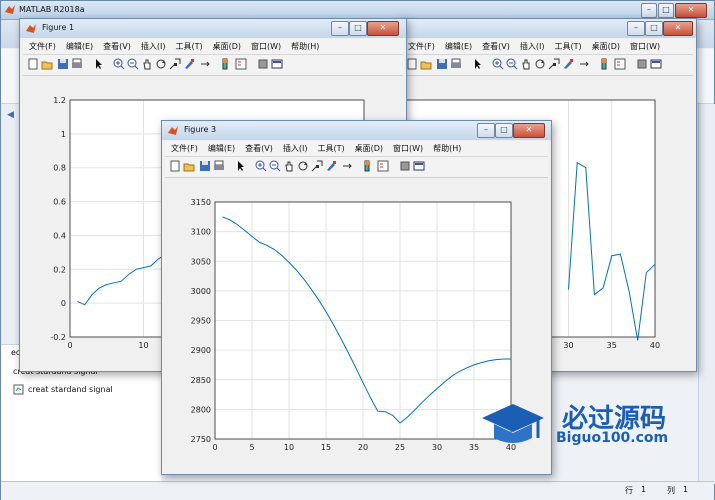 The image size is (715, 500). Describe the element at coordinates (649, 10) in the screenshot. I see `main-minimize-button: –` at that location.